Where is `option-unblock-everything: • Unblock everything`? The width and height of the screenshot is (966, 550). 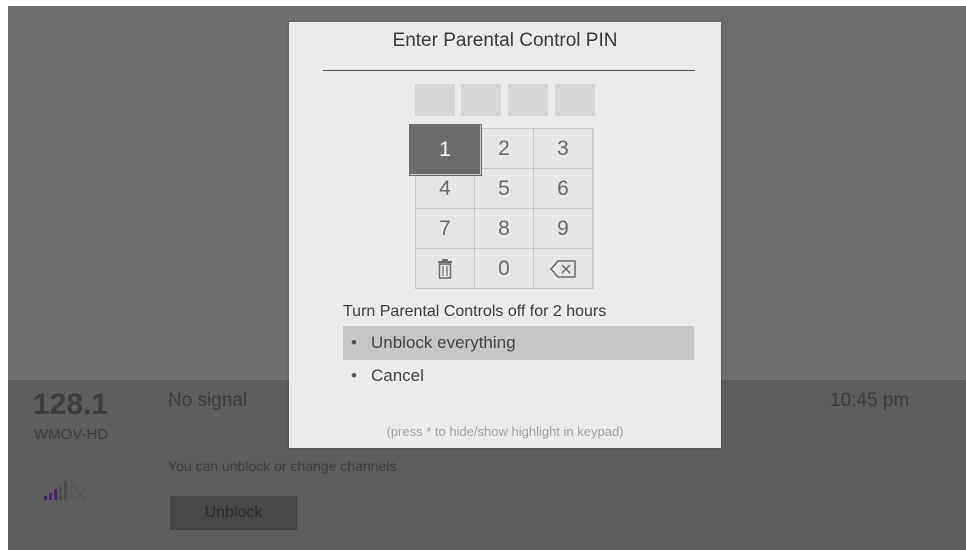
option-unblock-everything: • Unblock everything is located at coordinates (518, 343).